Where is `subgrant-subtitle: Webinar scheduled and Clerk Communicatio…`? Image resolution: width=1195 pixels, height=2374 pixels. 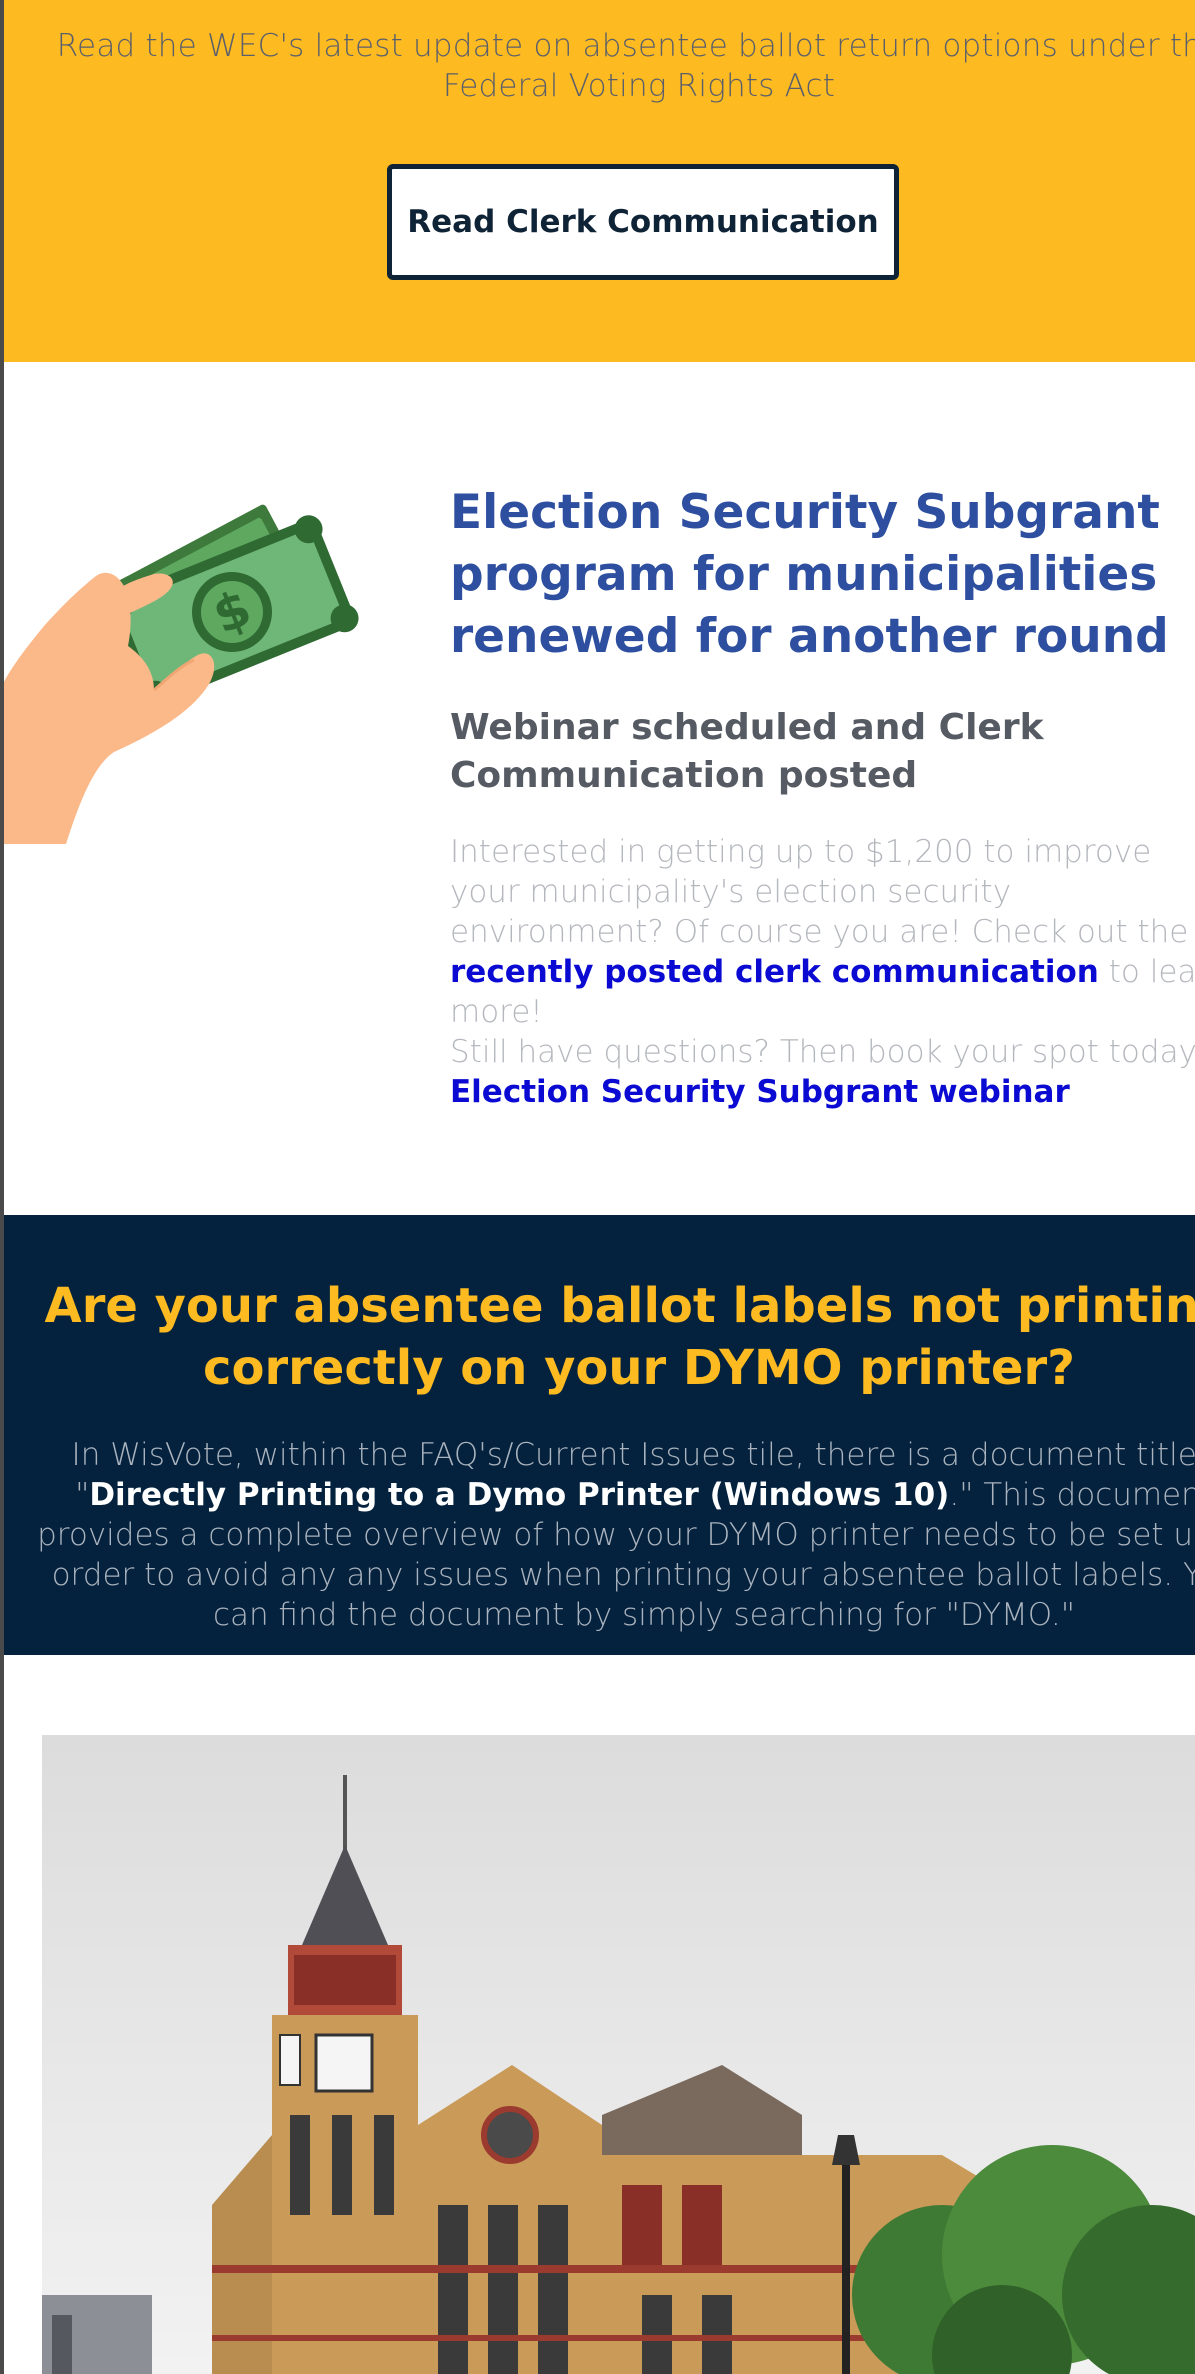
subgrant-subtitle: Webinar scheduled and Clerk Communicatio… is located at coordinates (747, 751).